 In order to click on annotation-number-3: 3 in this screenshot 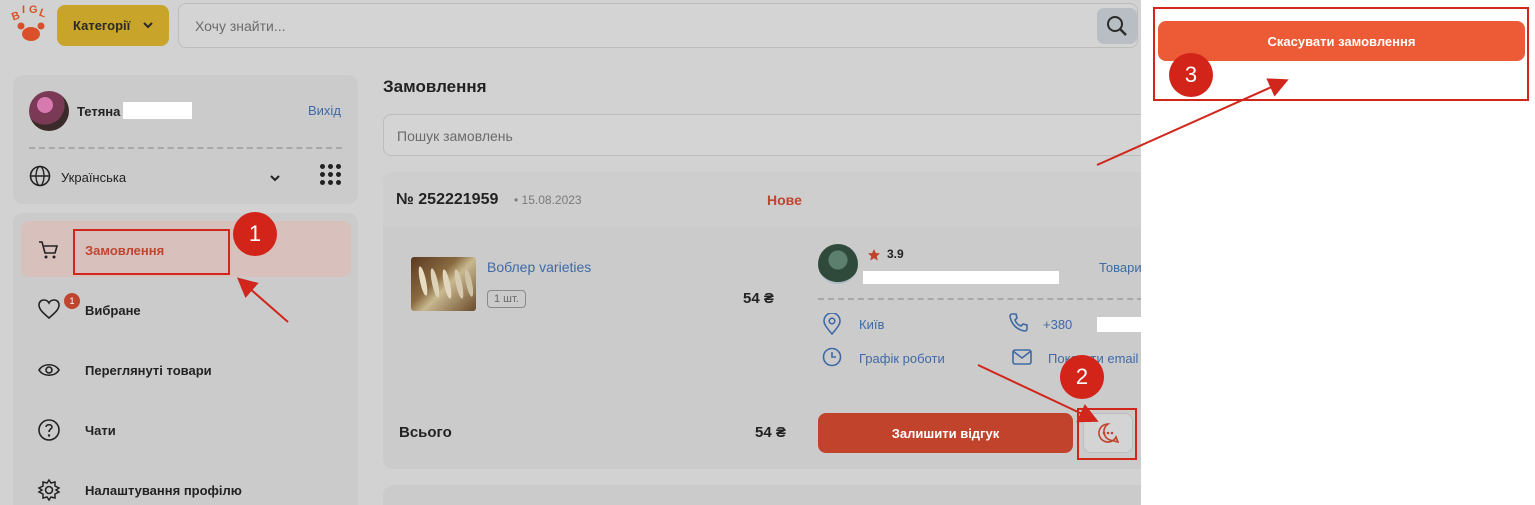, I will do `click(1191, 75)`.